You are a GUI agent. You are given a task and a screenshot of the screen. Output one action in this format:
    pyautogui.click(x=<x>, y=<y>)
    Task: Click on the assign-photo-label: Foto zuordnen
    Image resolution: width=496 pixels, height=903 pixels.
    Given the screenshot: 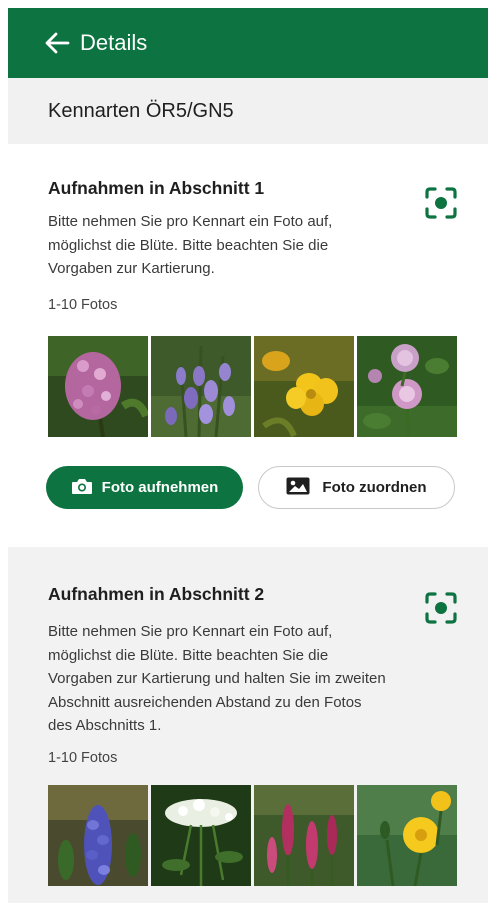 What is the action you would take?
    pyautogui.click(x=374, y=487)
    